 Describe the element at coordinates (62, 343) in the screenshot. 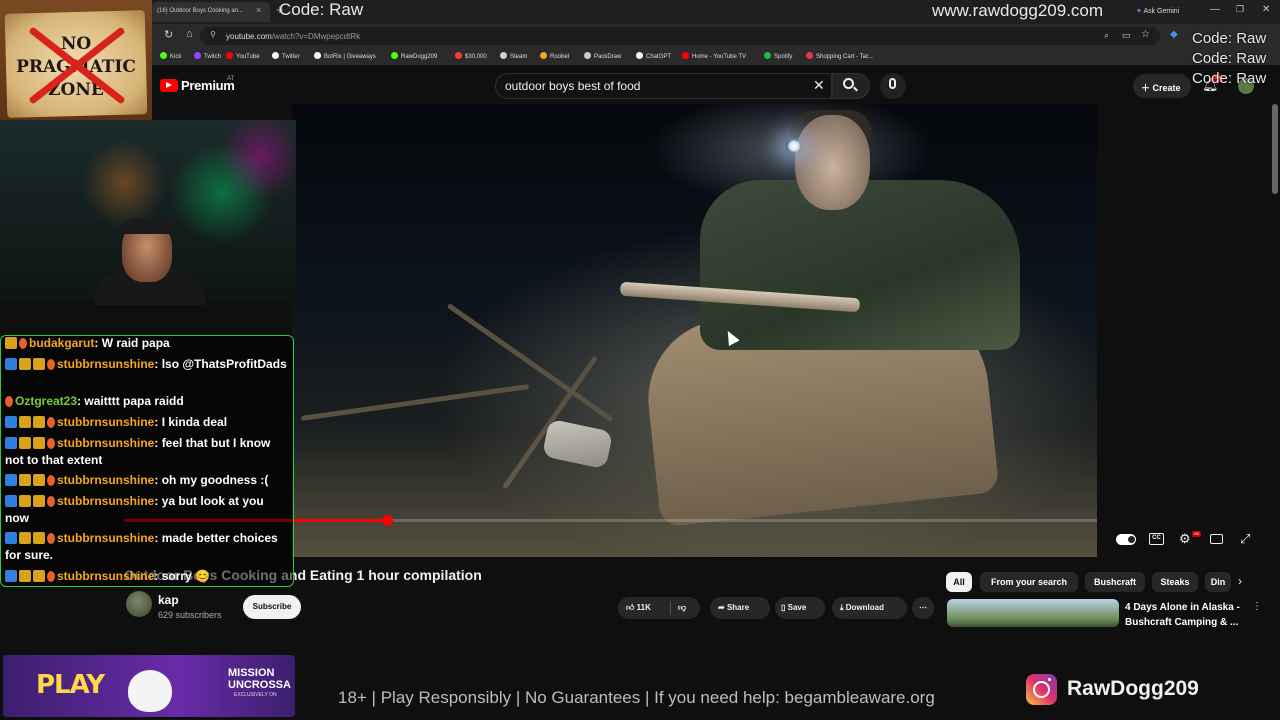

I see `chat-username: budakgarut` at that location.